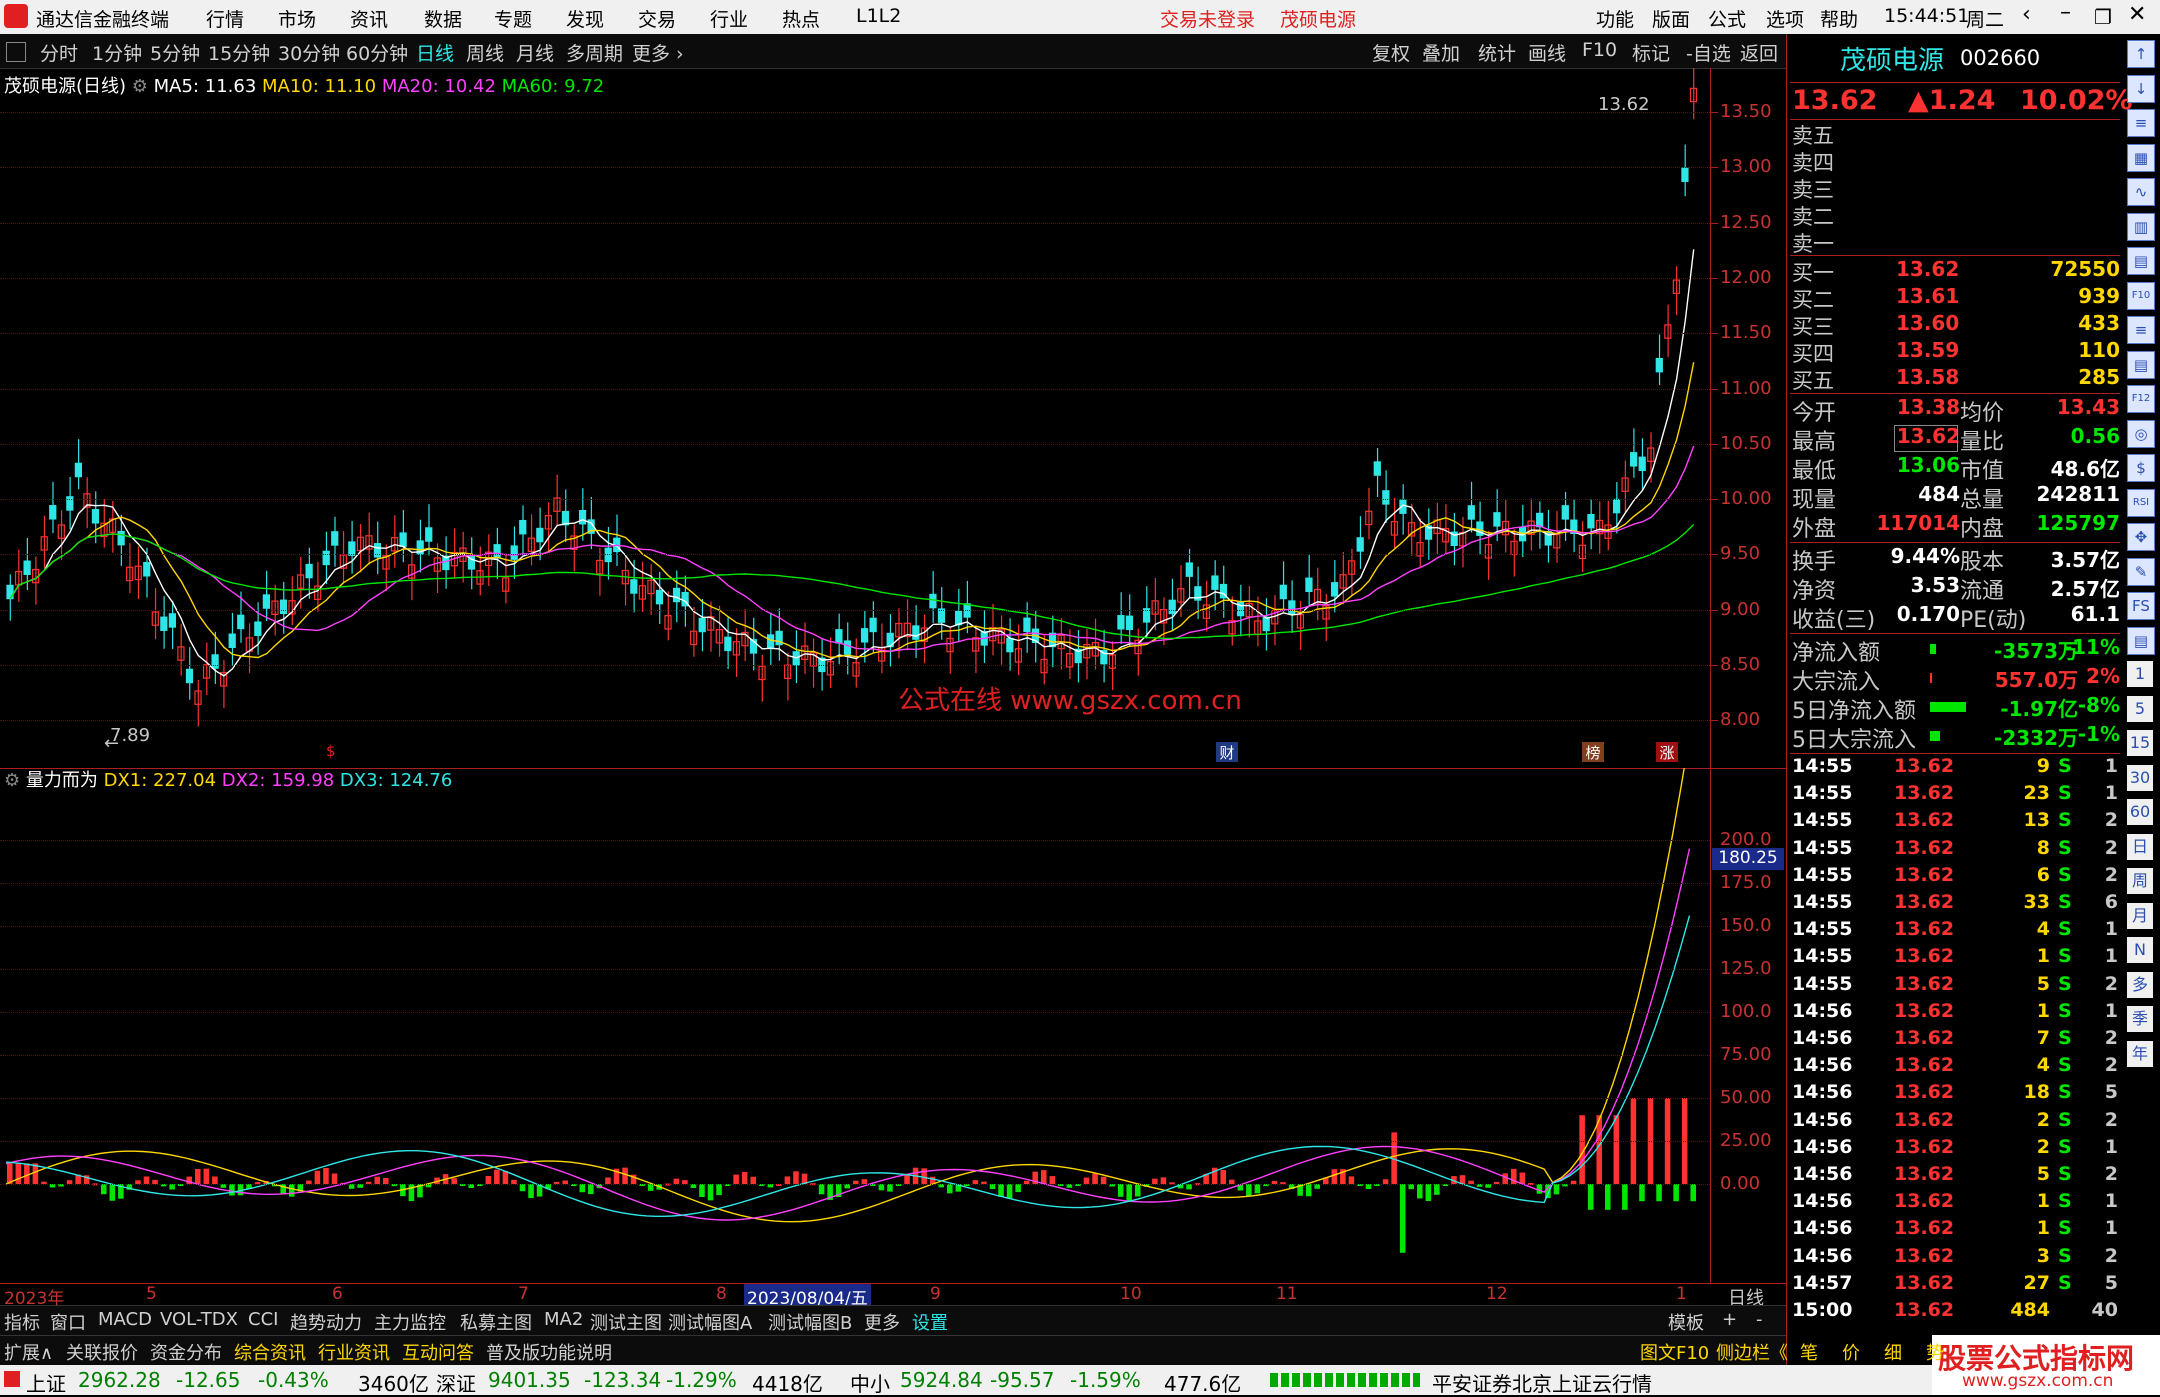 This screenshot has height=1397, width=2160. Describe the element at coordinates (1671, 18) in the screenshot. I see `right-menu-1: 版面` at that location.